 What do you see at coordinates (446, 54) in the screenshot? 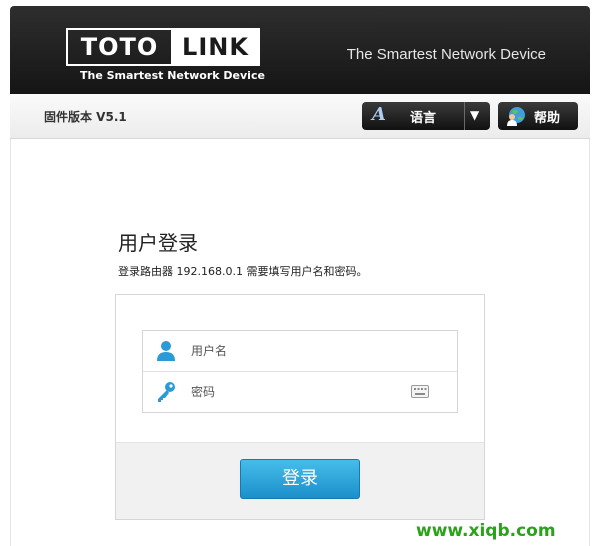
I see `header-slogan: The Smartest Network Device` at bounding box center [446, 54].